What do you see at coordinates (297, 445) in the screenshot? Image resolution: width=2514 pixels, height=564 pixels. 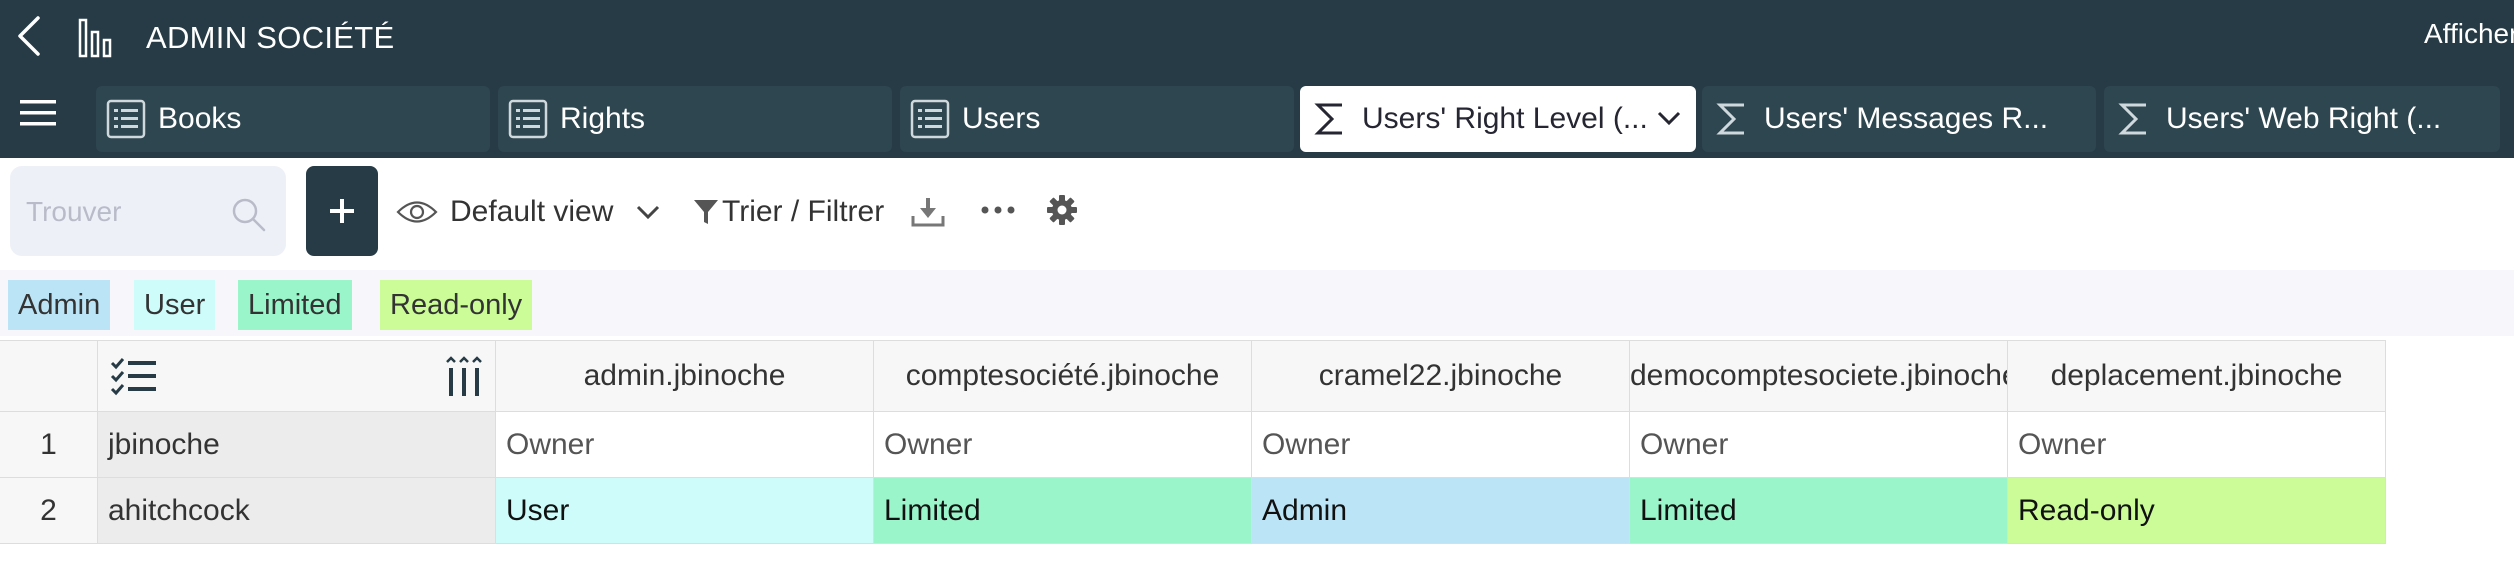 I see `table-cell: jbinoche` at bounding box center [297, 445].